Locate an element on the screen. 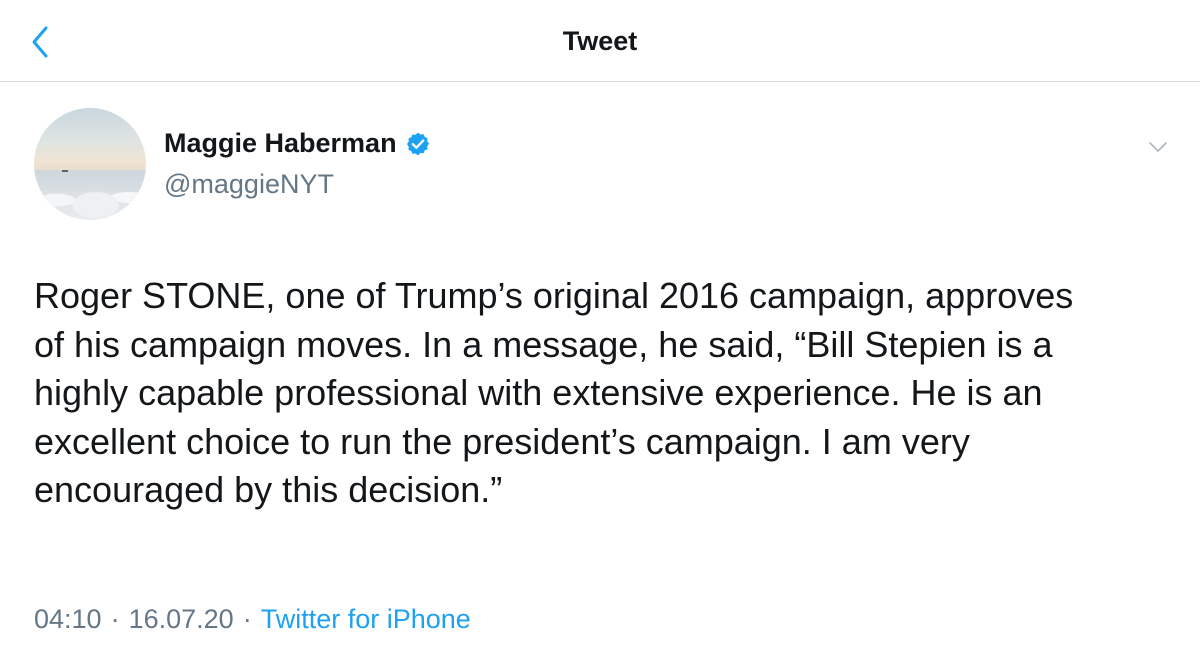 The height and width of the screenshot is (652, 1200). tweet-source-link: Twitter for iPhone is located at coordinates (366, 619).